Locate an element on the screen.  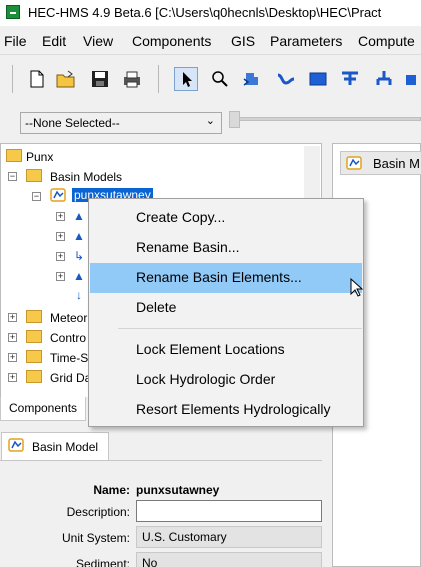
tree-node-meteorologic-models: Meteor is located at coordinates (68, 318).